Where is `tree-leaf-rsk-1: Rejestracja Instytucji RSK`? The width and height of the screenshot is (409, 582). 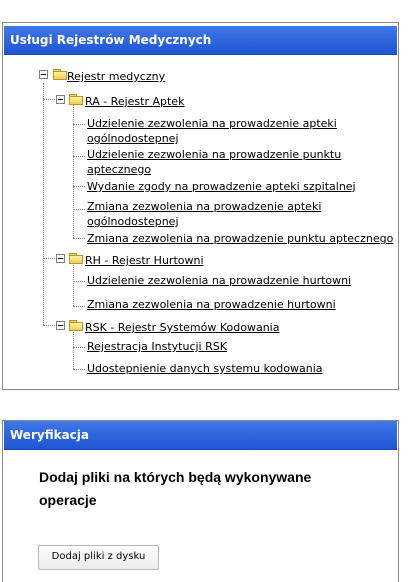 tree-leaf-rsk-1: Rejestracja Instytucji RSK is located at coordinates (157, 346).